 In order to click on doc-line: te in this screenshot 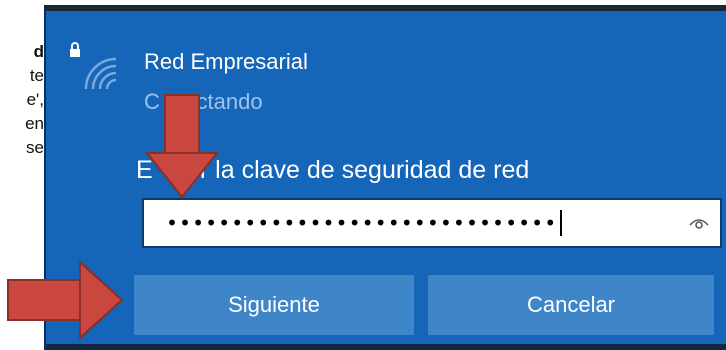, I will do `click(36, 75)`.